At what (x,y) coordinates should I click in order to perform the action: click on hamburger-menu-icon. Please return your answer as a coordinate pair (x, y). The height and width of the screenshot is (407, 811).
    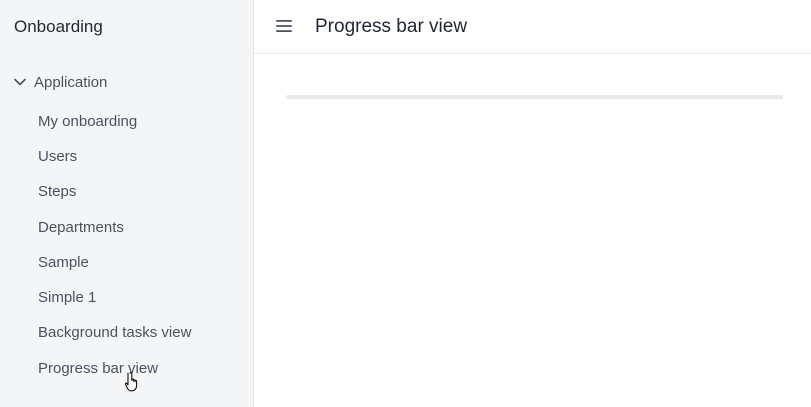
    Looking at the image, I should click on (284, 26).